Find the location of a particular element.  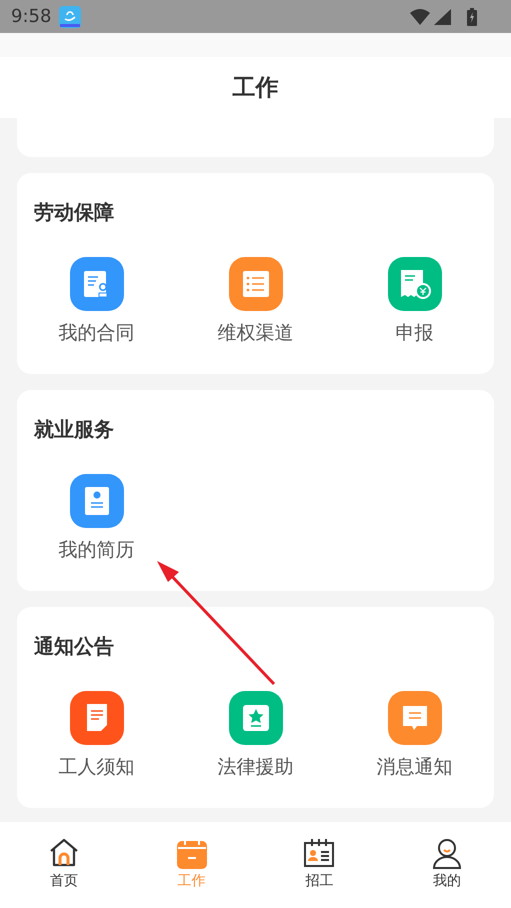

tab: 招工 is located at coordinates (320, 865).